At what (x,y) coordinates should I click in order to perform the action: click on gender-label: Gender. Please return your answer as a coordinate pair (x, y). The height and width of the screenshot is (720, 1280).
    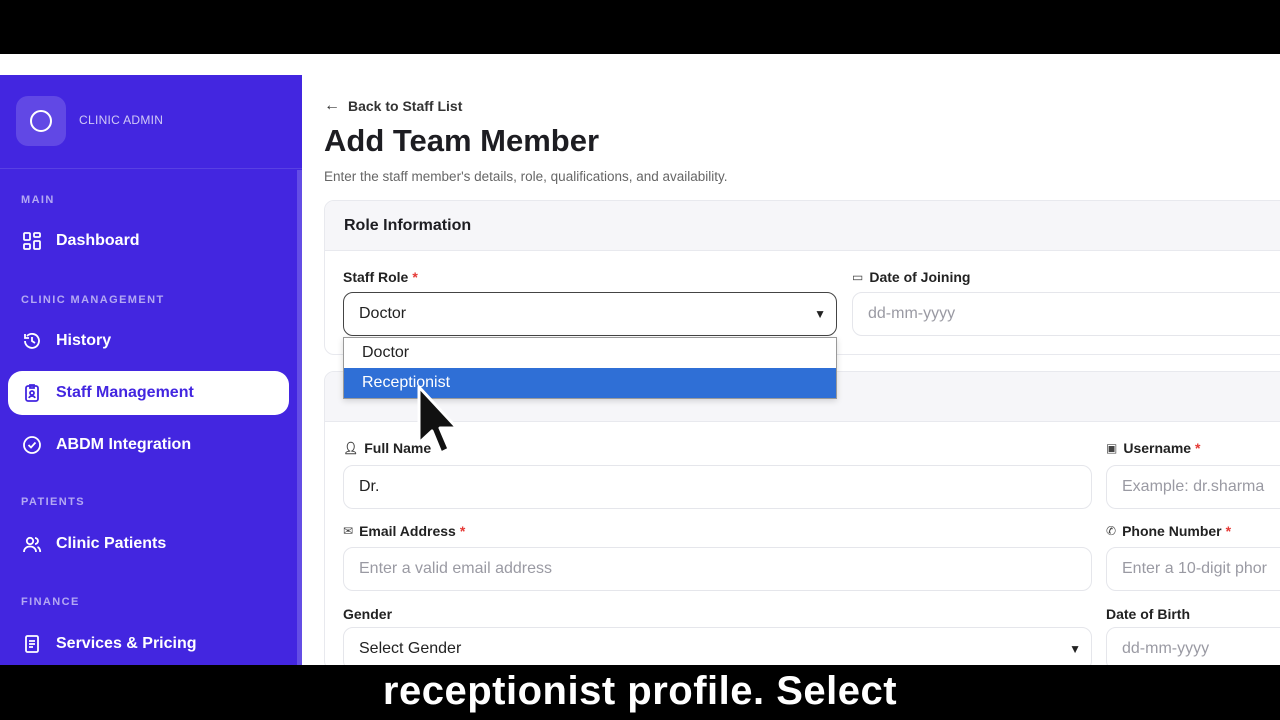
    Looking at the image, I should click on (367, 614).